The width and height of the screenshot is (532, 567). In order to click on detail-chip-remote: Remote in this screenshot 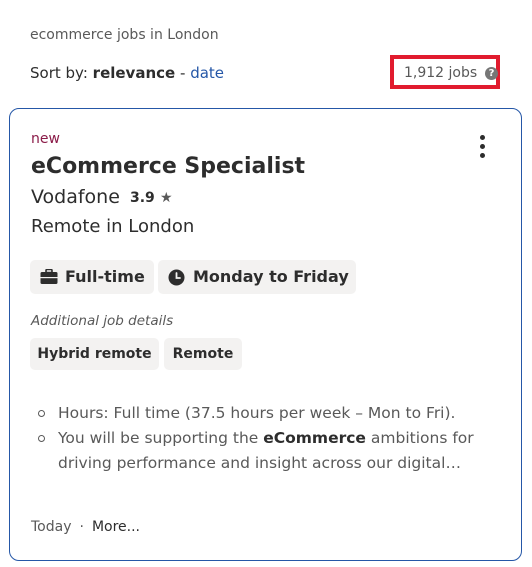, I will do `click(203, 354)`.